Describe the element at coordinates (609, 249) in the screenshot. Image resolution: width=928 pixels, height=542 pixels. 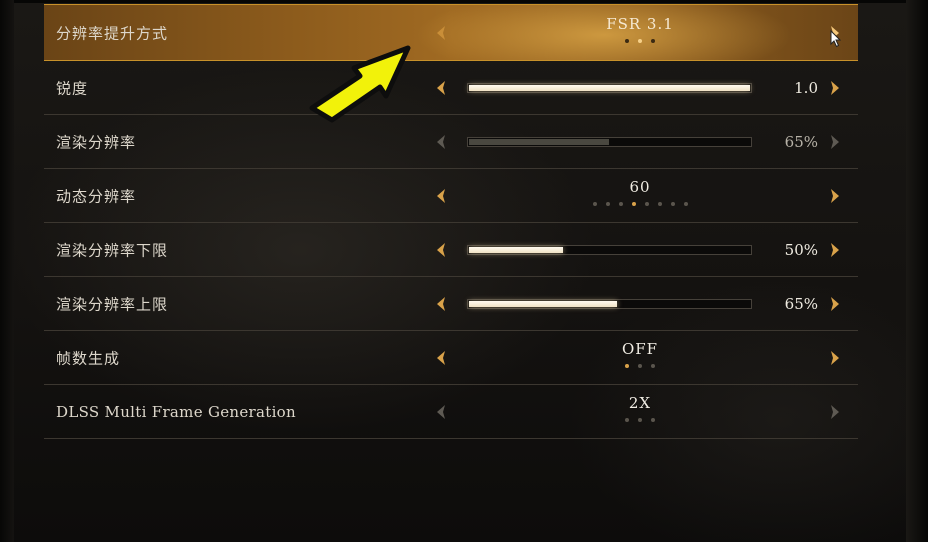
I see `render-resolution-min-slider` at that location.